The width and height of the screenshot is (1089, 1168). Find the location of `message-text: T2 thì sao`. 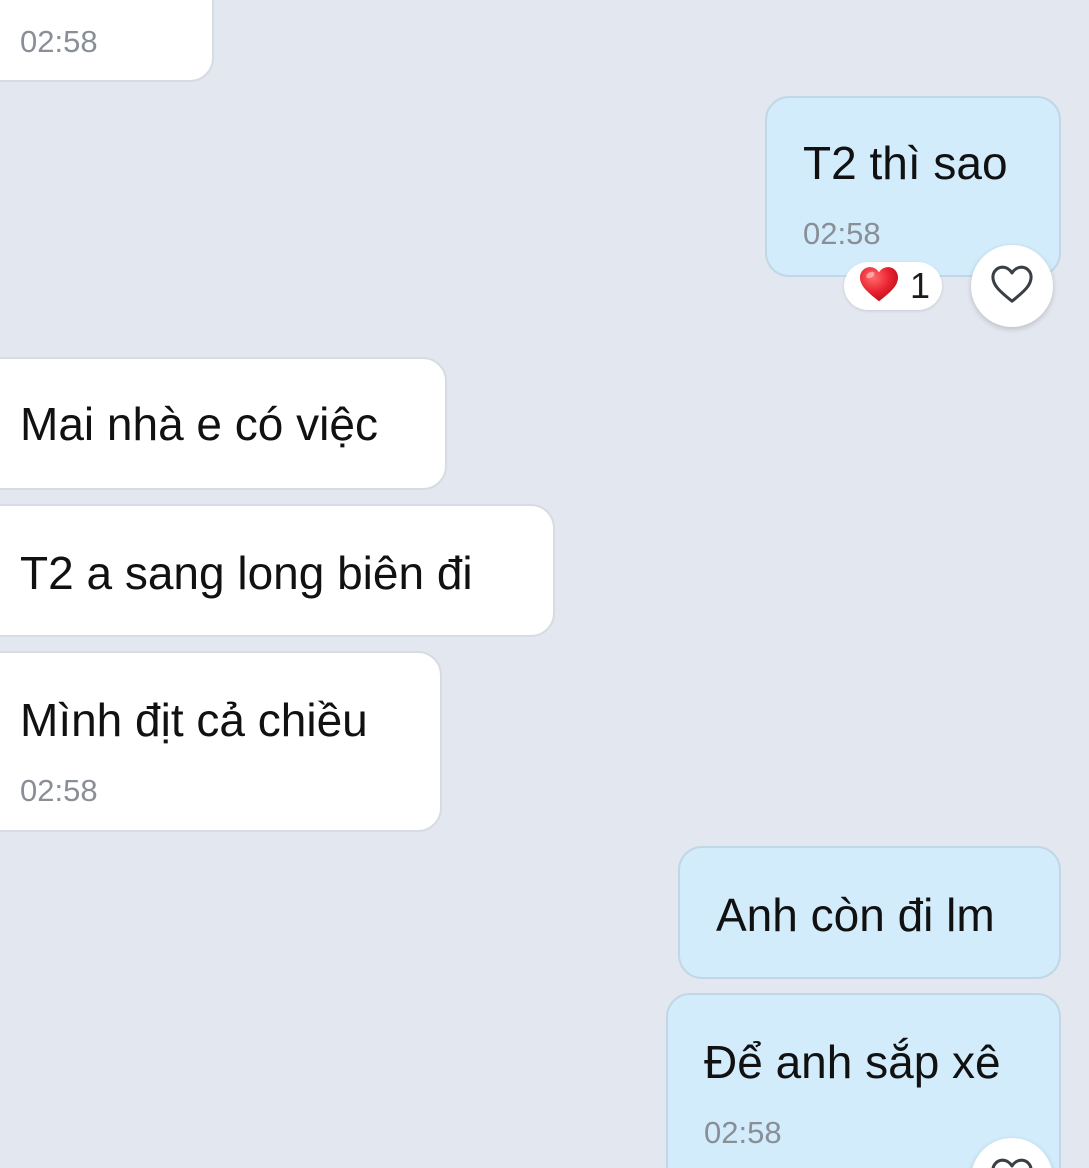

message-text: T2 thì sao is located at coordinates (905, 163).